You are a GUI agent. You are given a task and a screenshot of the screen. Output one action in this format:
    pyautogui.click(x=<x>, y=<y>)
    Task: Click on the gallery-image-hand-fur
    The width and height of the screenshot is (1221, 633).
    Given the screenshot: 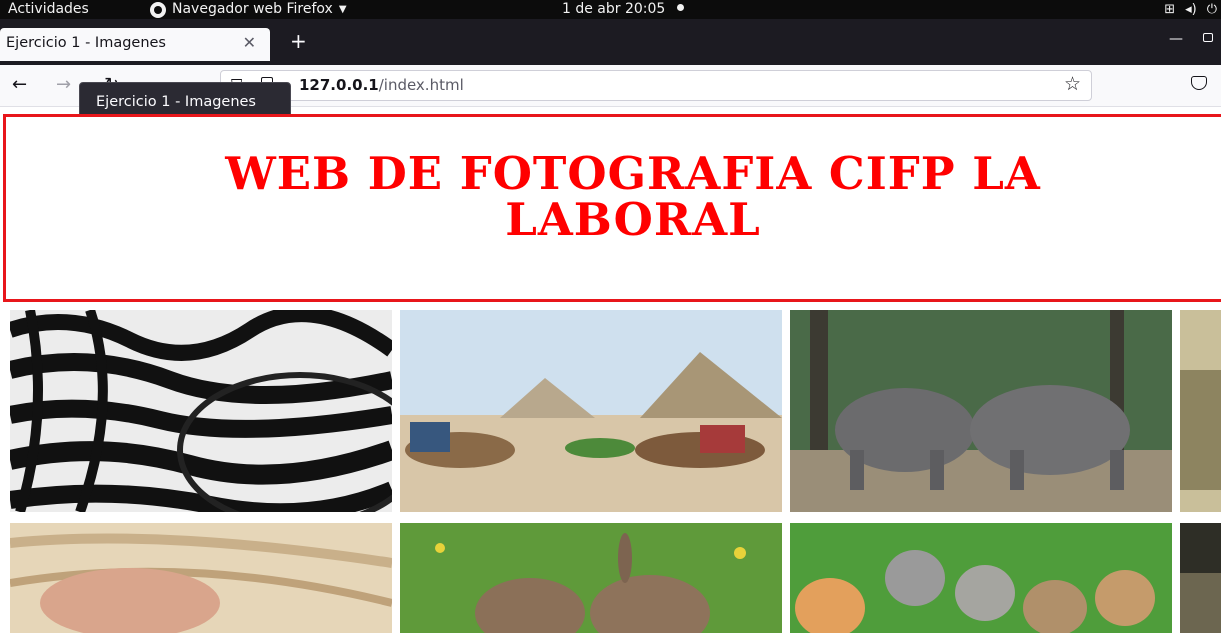 What is the action you would take?
    pyautogui.click(x=201, y=578)
    